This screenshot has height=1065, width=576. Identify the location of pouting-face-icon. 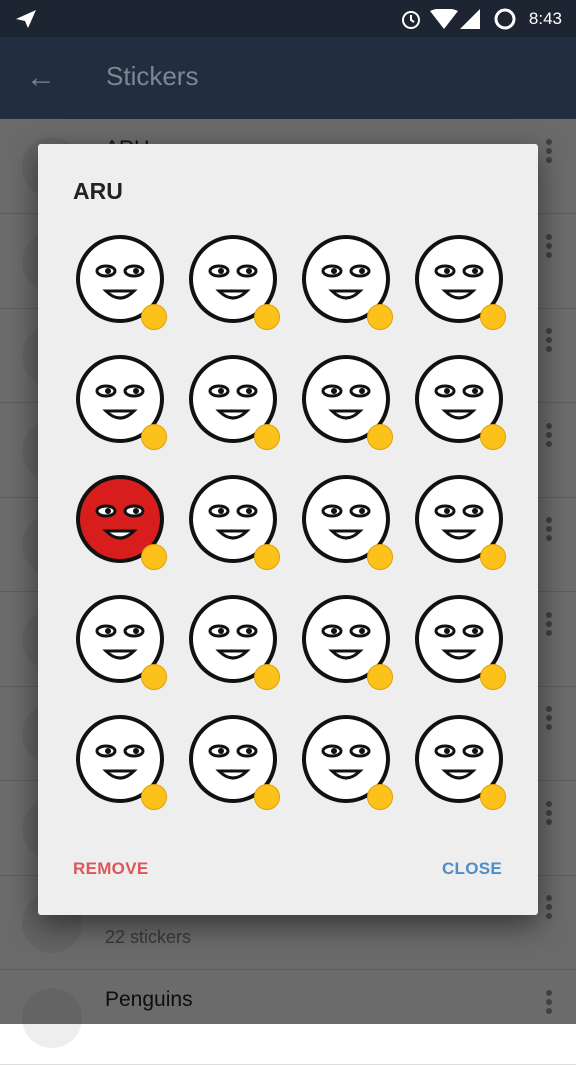
(154, 557).